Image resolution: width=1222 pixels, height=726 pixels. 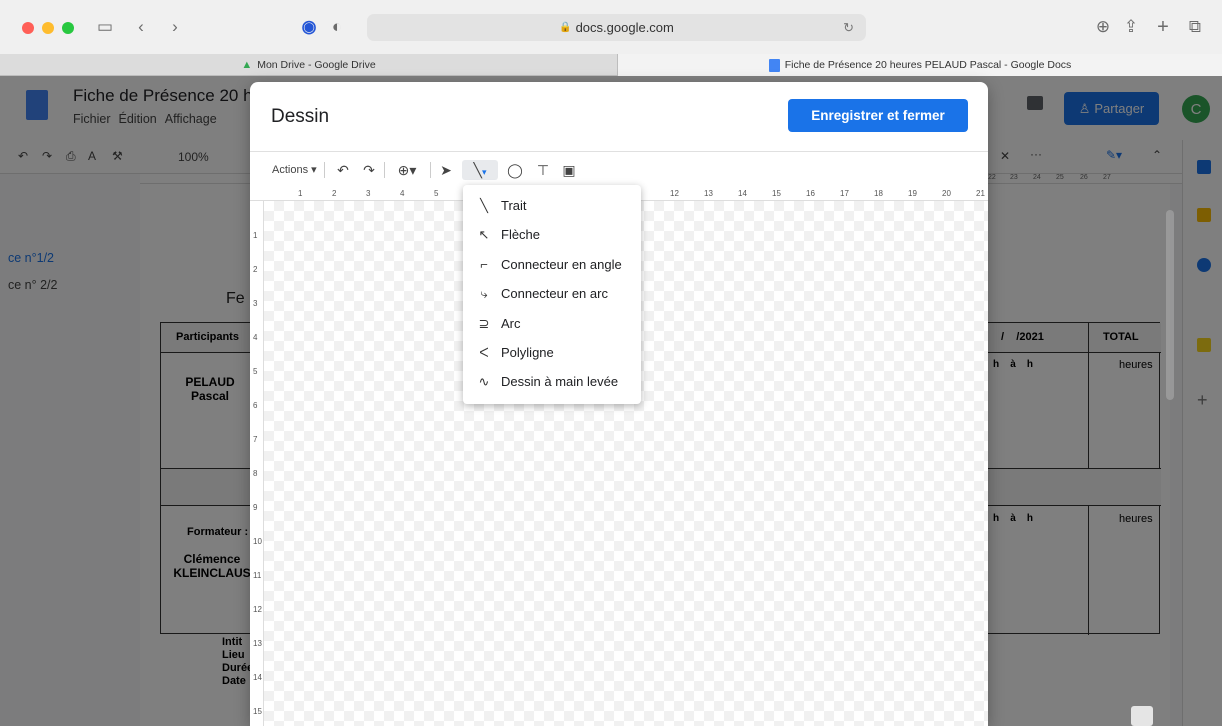 What do you see at coordinates (484, 205) in the screenshot?
I see `line-icon: ╲` at bounding box center [484, 205].